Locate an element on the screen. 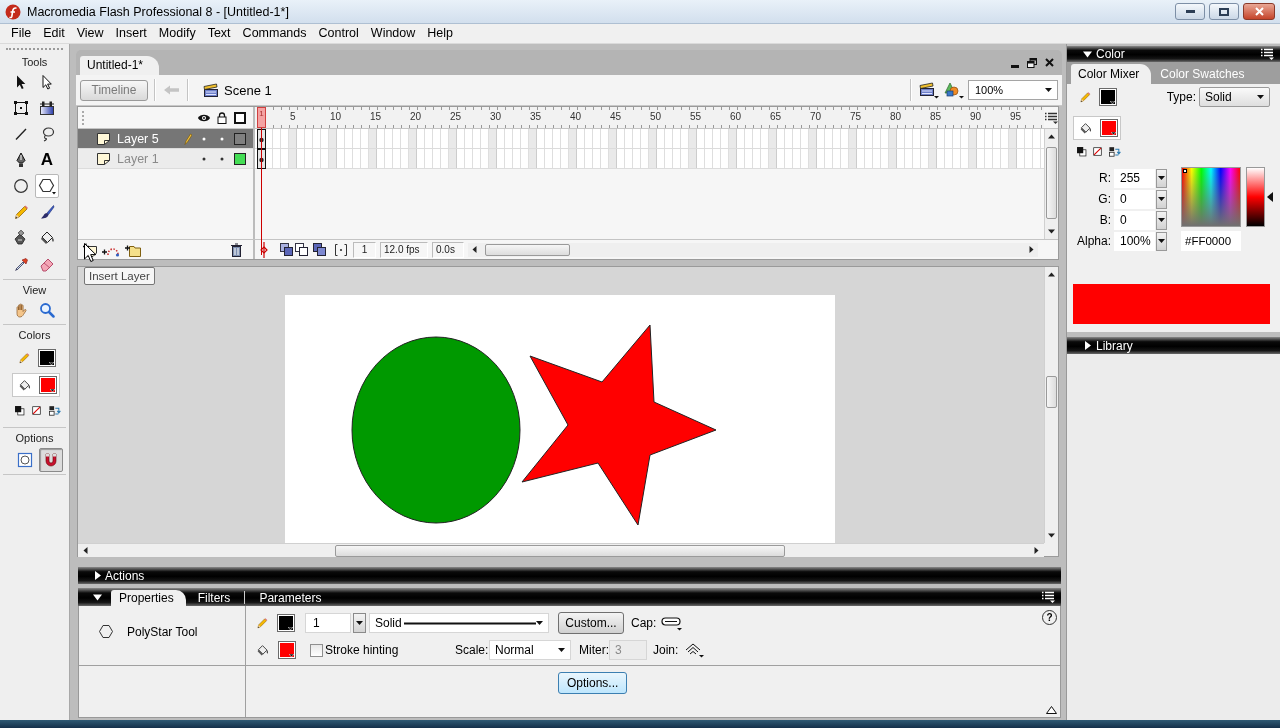 This screenshot has height=728, width=1280. left-arrow-icon is located at coordinates (85, 550).